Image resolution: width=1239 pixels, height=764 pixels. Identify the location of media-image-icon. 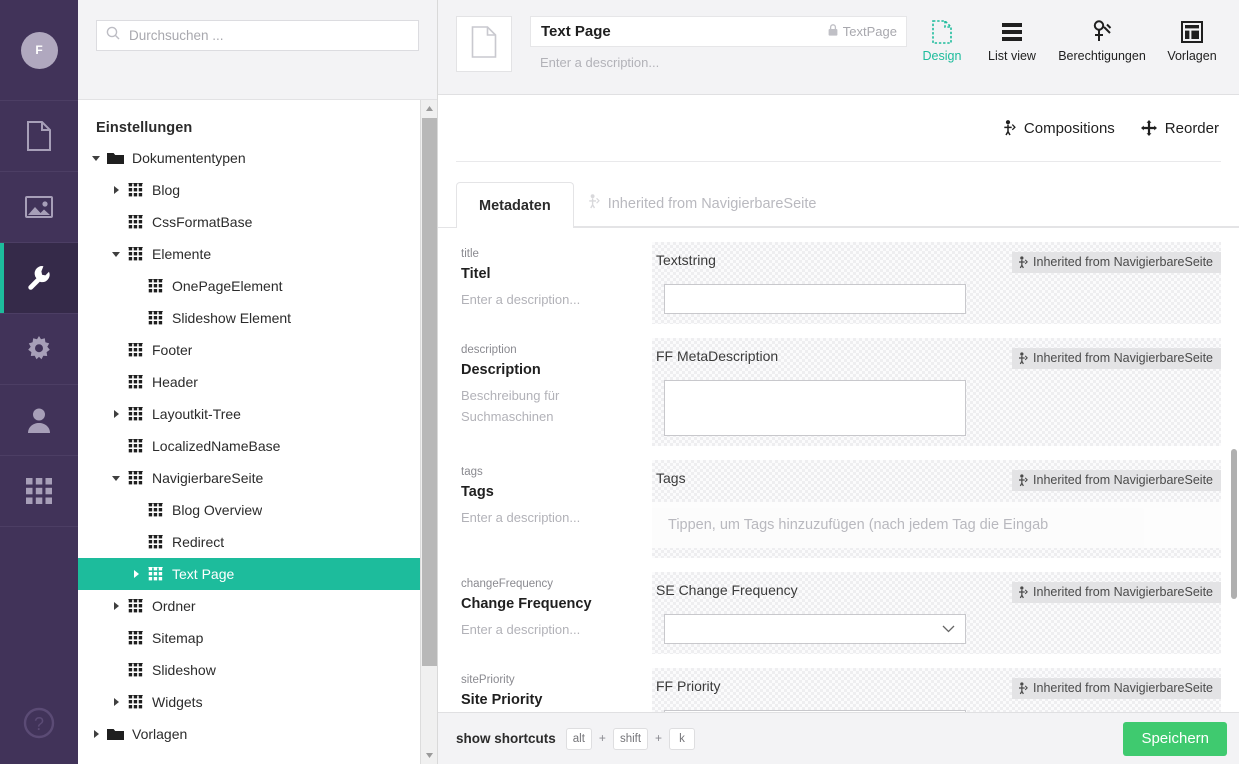
(39, 207).